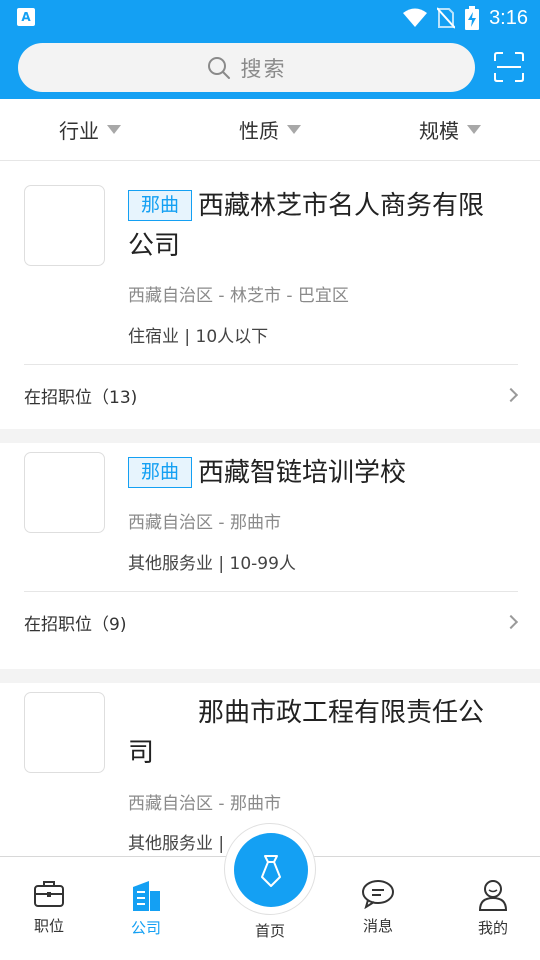  What do you see at coordinates (439, 131) in the screenshot?
I see `filter-label: 规模` at bounding box center [439, 131].